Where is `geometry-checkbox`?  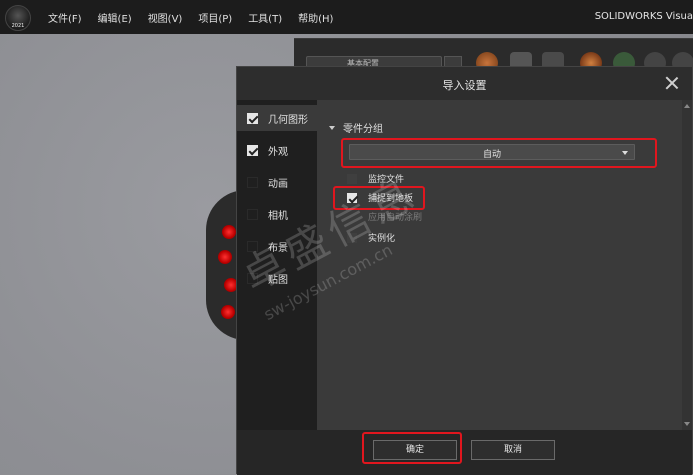
geometry-checkbox is located at coordinates (252, 118).